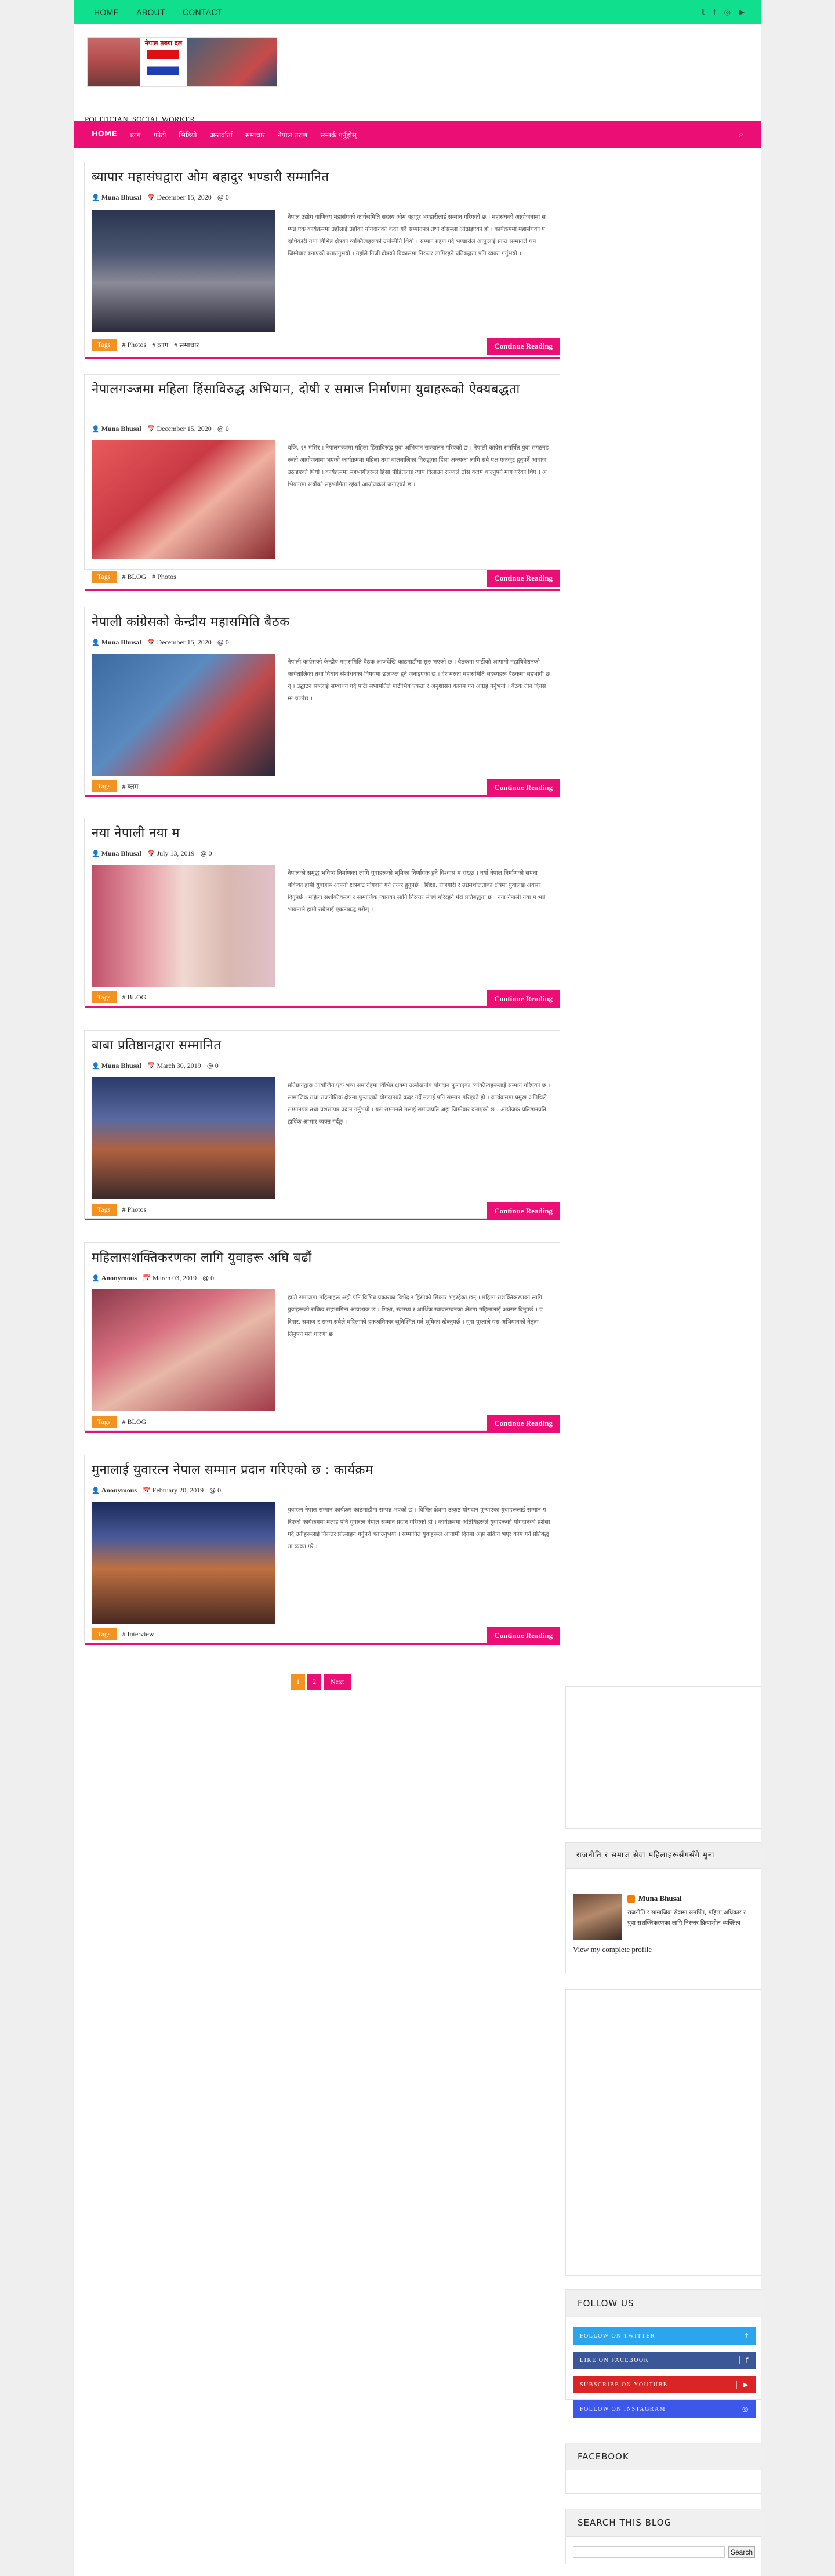 This screenshot has height=2576, width=835. What do you see at coordinates (703, 13) in the screenshot?
I see `twitter-icon: 𝕥` at bounding box center [703, 13].